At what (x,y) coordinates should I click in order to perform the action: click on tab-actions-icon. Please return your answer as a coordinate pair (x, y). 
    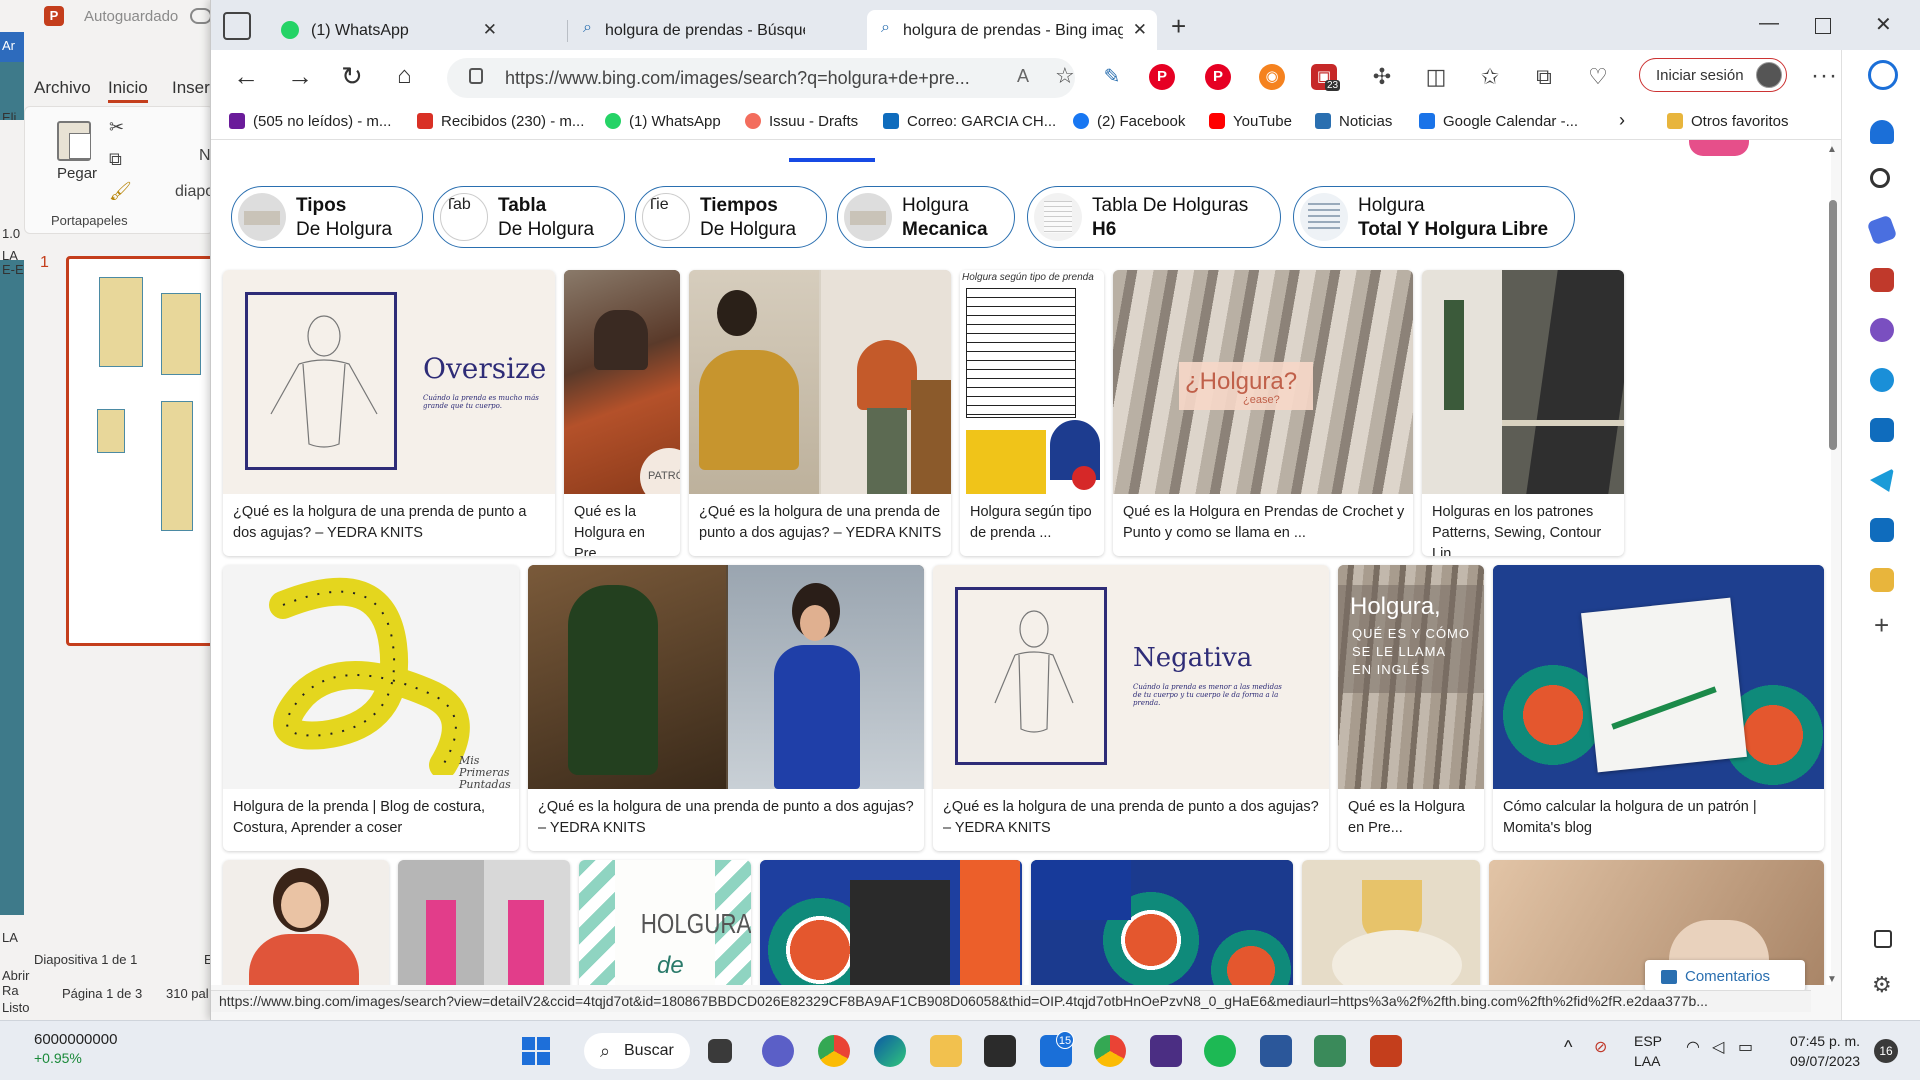
    Looking at the image, I should click on (237, 26).